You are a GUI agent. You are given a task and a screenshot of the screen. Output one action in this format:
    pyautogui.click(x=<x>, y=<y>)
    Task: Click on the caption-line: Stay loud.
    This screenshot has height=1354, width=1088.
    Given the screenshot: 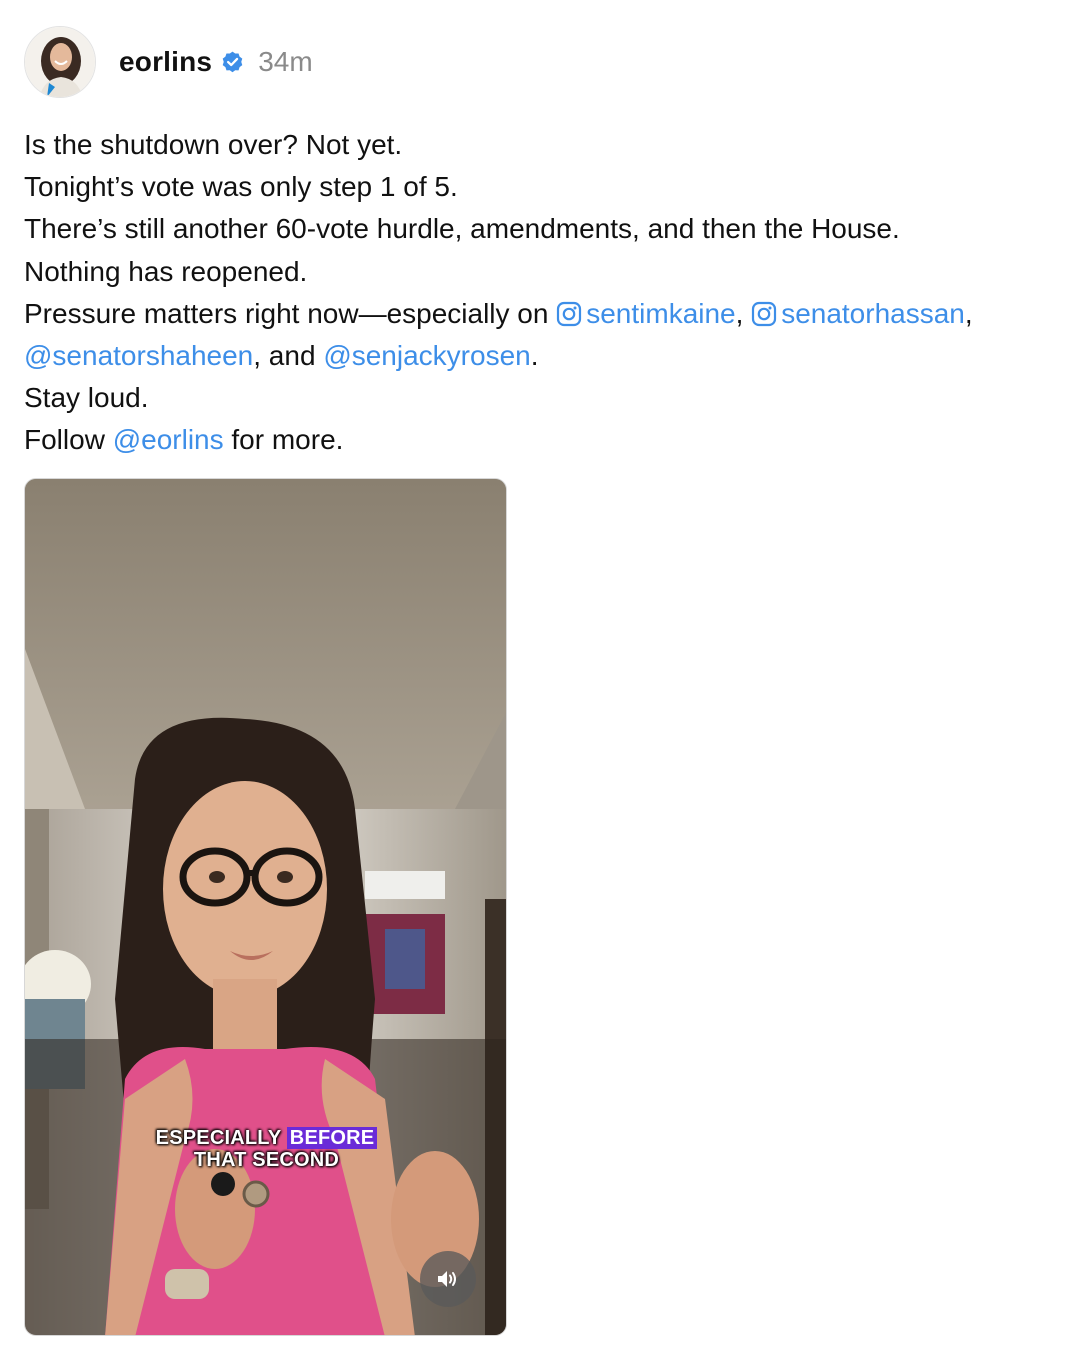 What is the action you would take?
    pyautogui.click(x=86, y=398)
    